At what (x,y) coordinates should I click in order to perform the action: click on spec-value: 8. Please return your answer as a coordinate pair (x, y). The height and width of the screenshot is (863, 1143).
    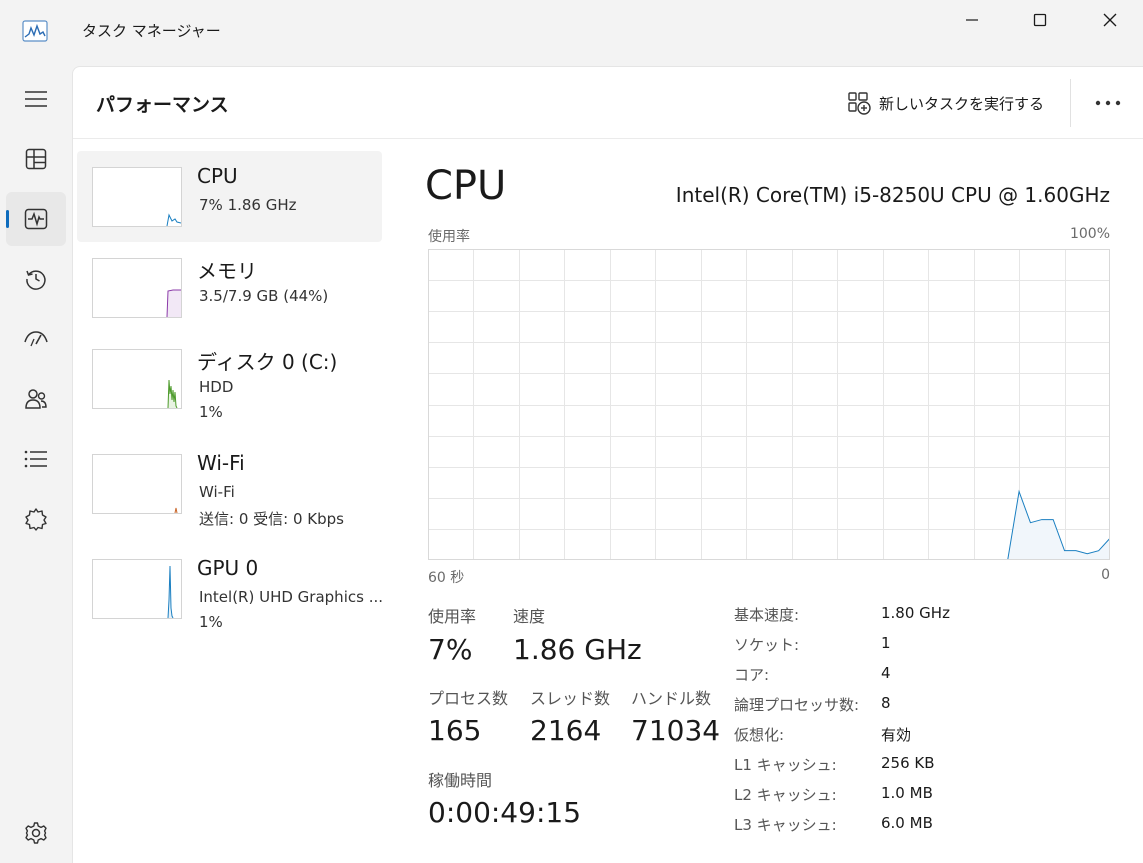
    Looking at the image, I should click on (886, 703).